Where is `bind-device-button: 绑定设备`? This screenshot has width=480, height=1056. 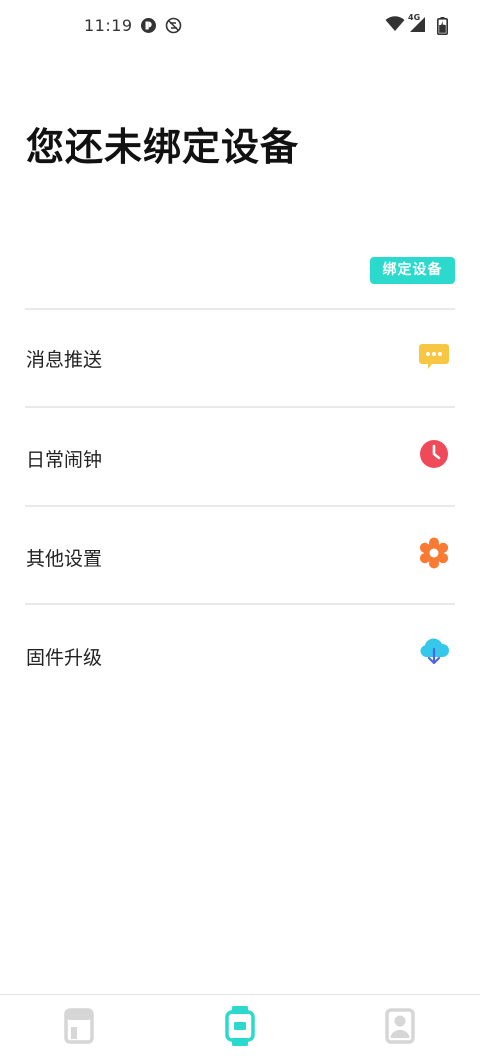
bind-device-button: 绑定设备 is located at coordinates (412, 270).